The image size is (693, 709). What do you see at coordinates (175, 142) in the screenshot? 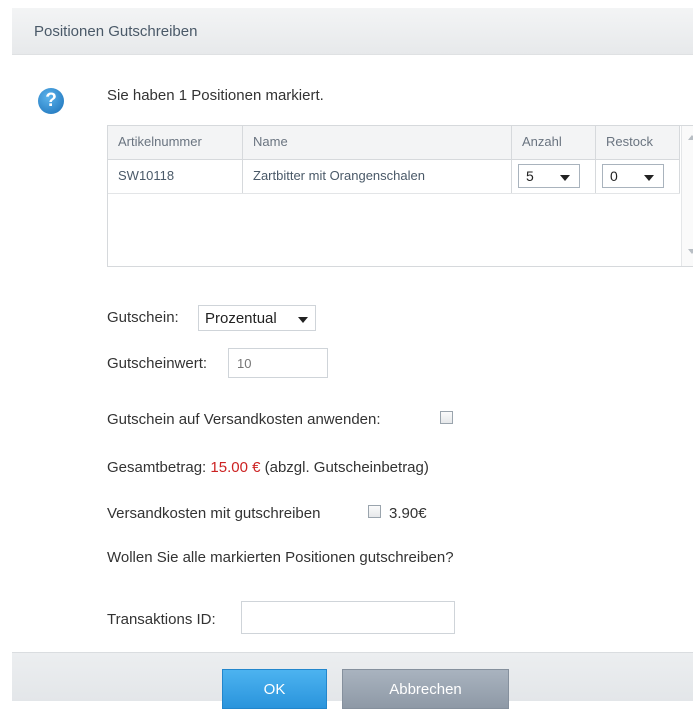
I see `column-header-sku: Artikelnummer` at bounding box center [175, 142].